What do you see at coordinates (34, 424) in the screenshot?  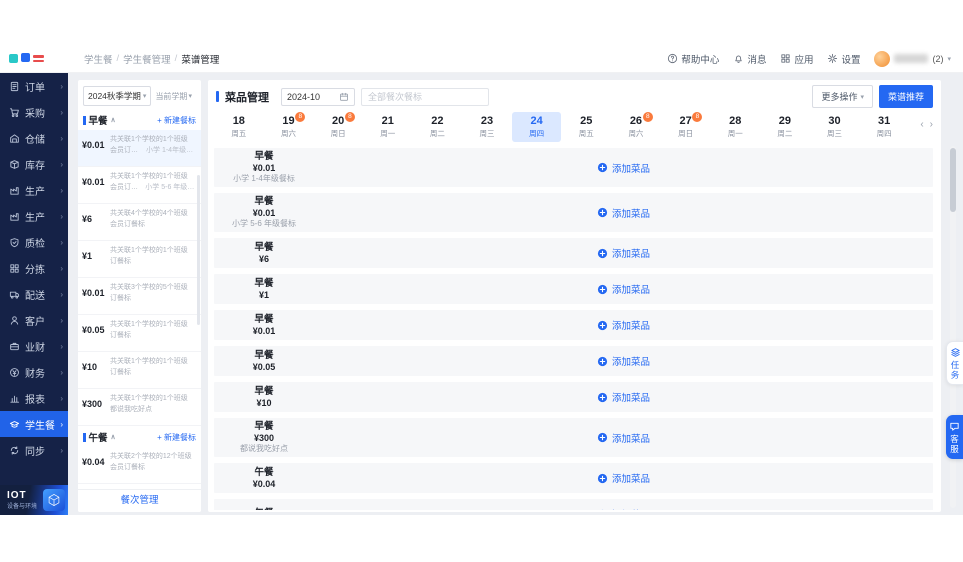 I see `sidebar-item-学生餐: 学生餐 ›` at bounding box center [34, 424].